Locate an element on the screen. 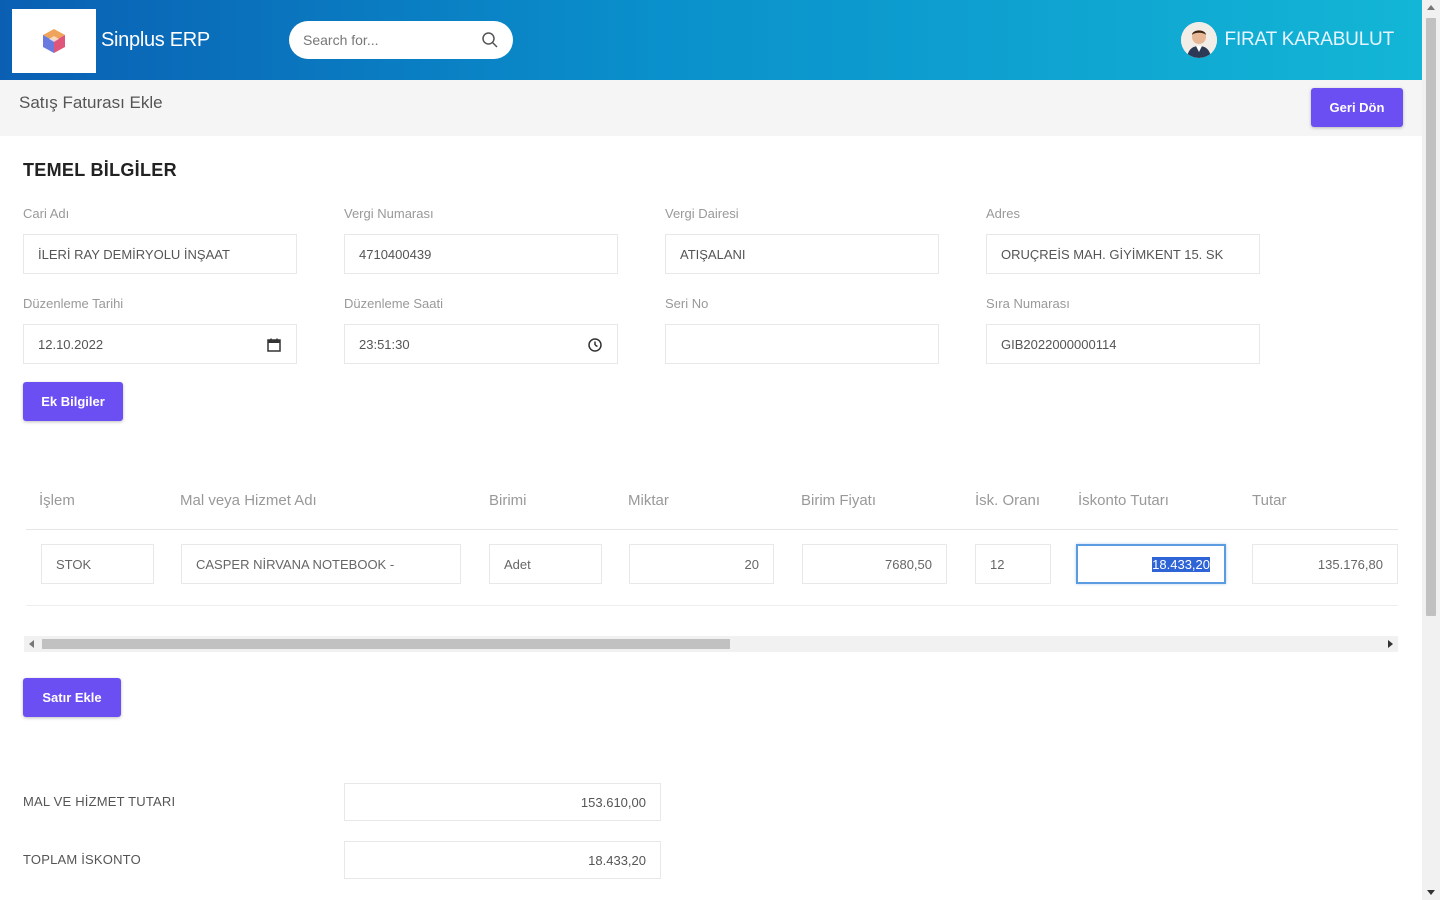 Image resolution: width=1440 pixels, height=900 pixels. horizontal-scroll-thumb is located at coordinates (386, 644).